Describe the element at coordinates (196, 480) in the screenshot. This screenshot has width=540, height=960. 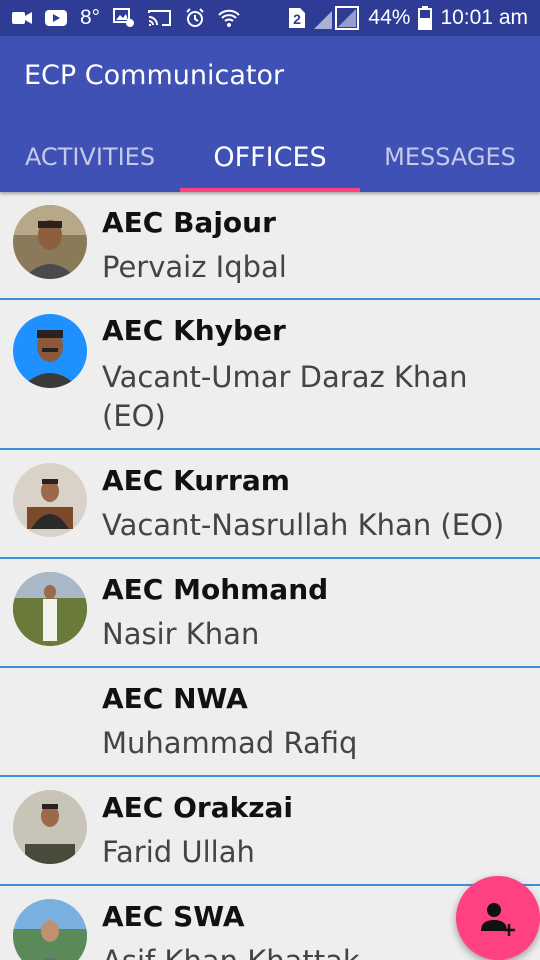
I see `office-name: AEC Kurram` at that location.